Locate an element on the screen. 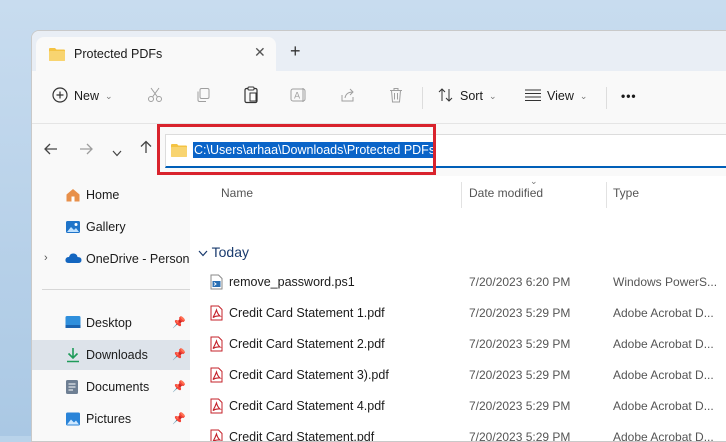  sidebar-item-label: Documents is located at coordinates (118, 387).